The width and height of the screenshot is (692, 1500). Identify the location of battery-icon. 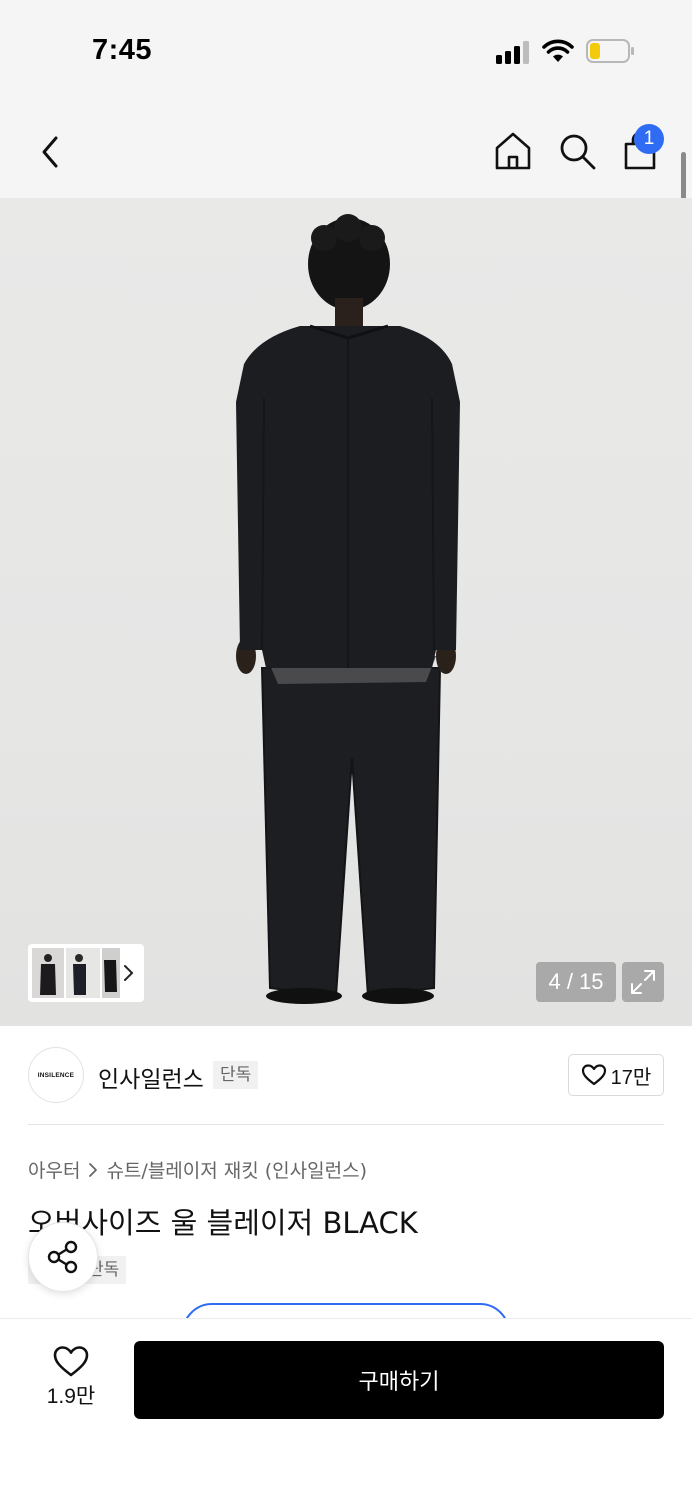
(610, 51).